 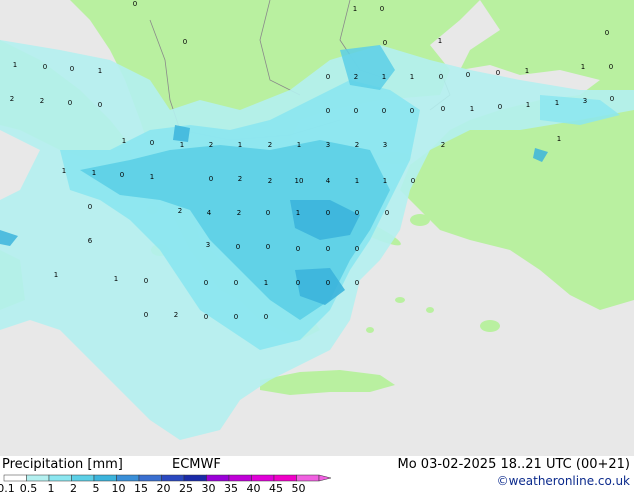 I want to click on site-credit: ©weatheronline.co.uk, so click(x=563, y=481).